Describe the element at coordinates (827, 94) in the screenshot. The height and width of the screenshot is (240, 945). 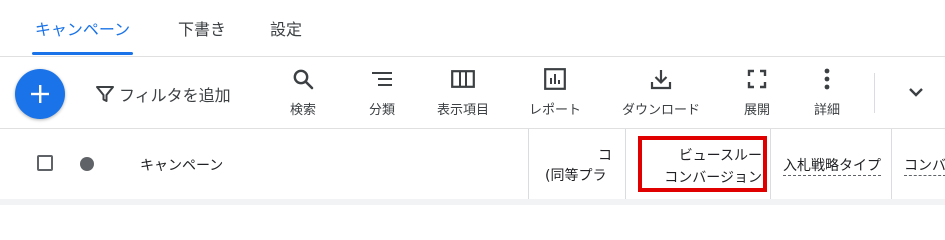
I see `more-button: 詳細` at that location.